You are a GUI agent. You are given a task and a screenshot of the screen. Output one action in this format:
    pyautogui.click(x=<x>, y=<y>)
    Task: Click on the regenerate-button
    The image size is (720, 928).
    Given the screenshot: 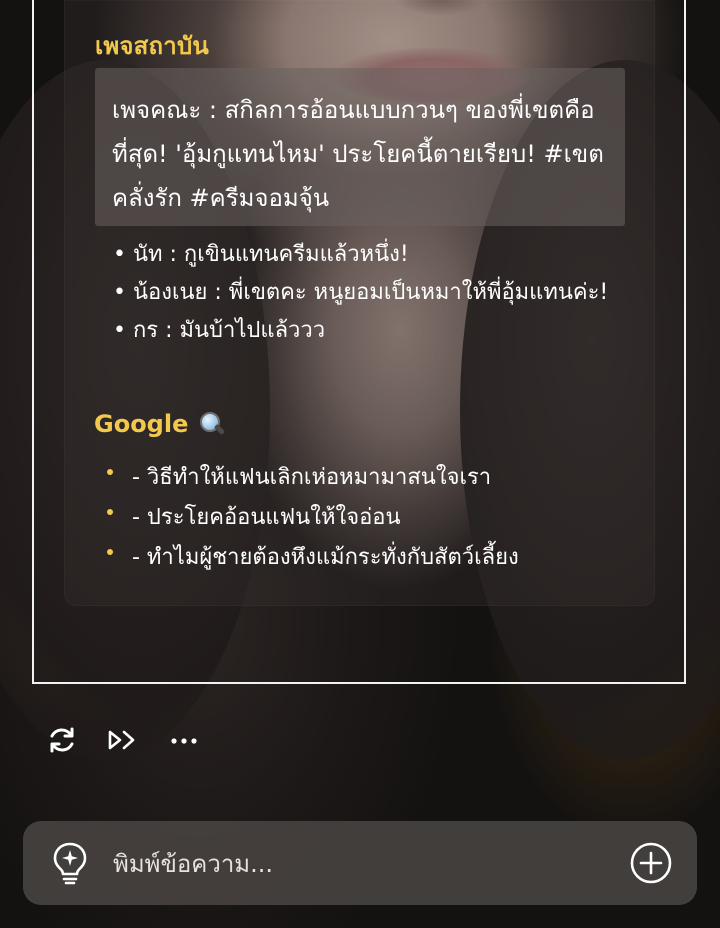 What is the action you would take?
    pyautogui.click(x=62, y=740)
    